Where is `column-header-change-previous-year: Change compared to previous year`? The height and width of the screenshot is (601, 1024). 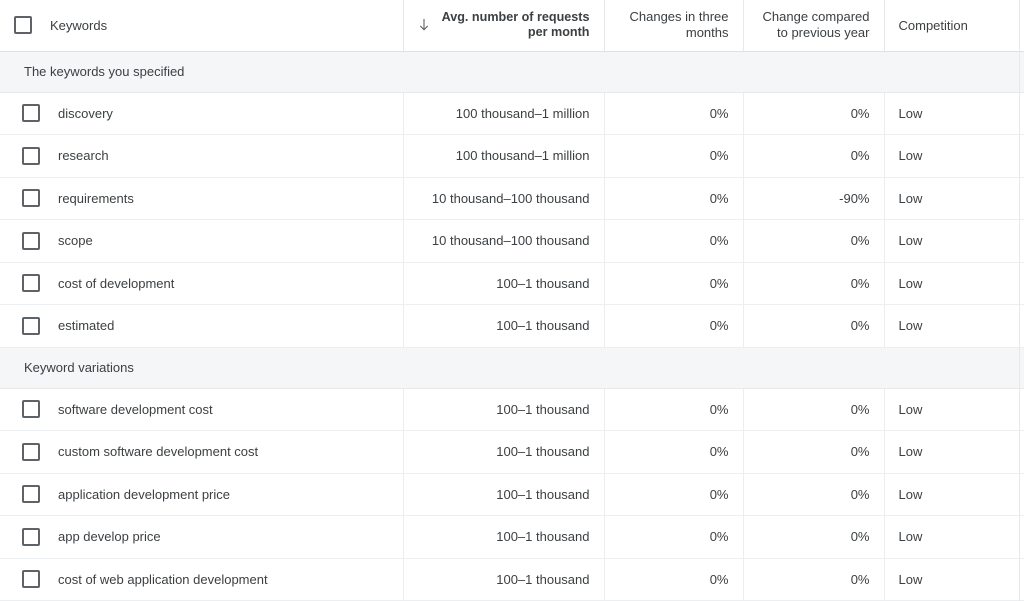
column-header-change-previous-year: Change compared to previous year is located at coordinates (814, 26).